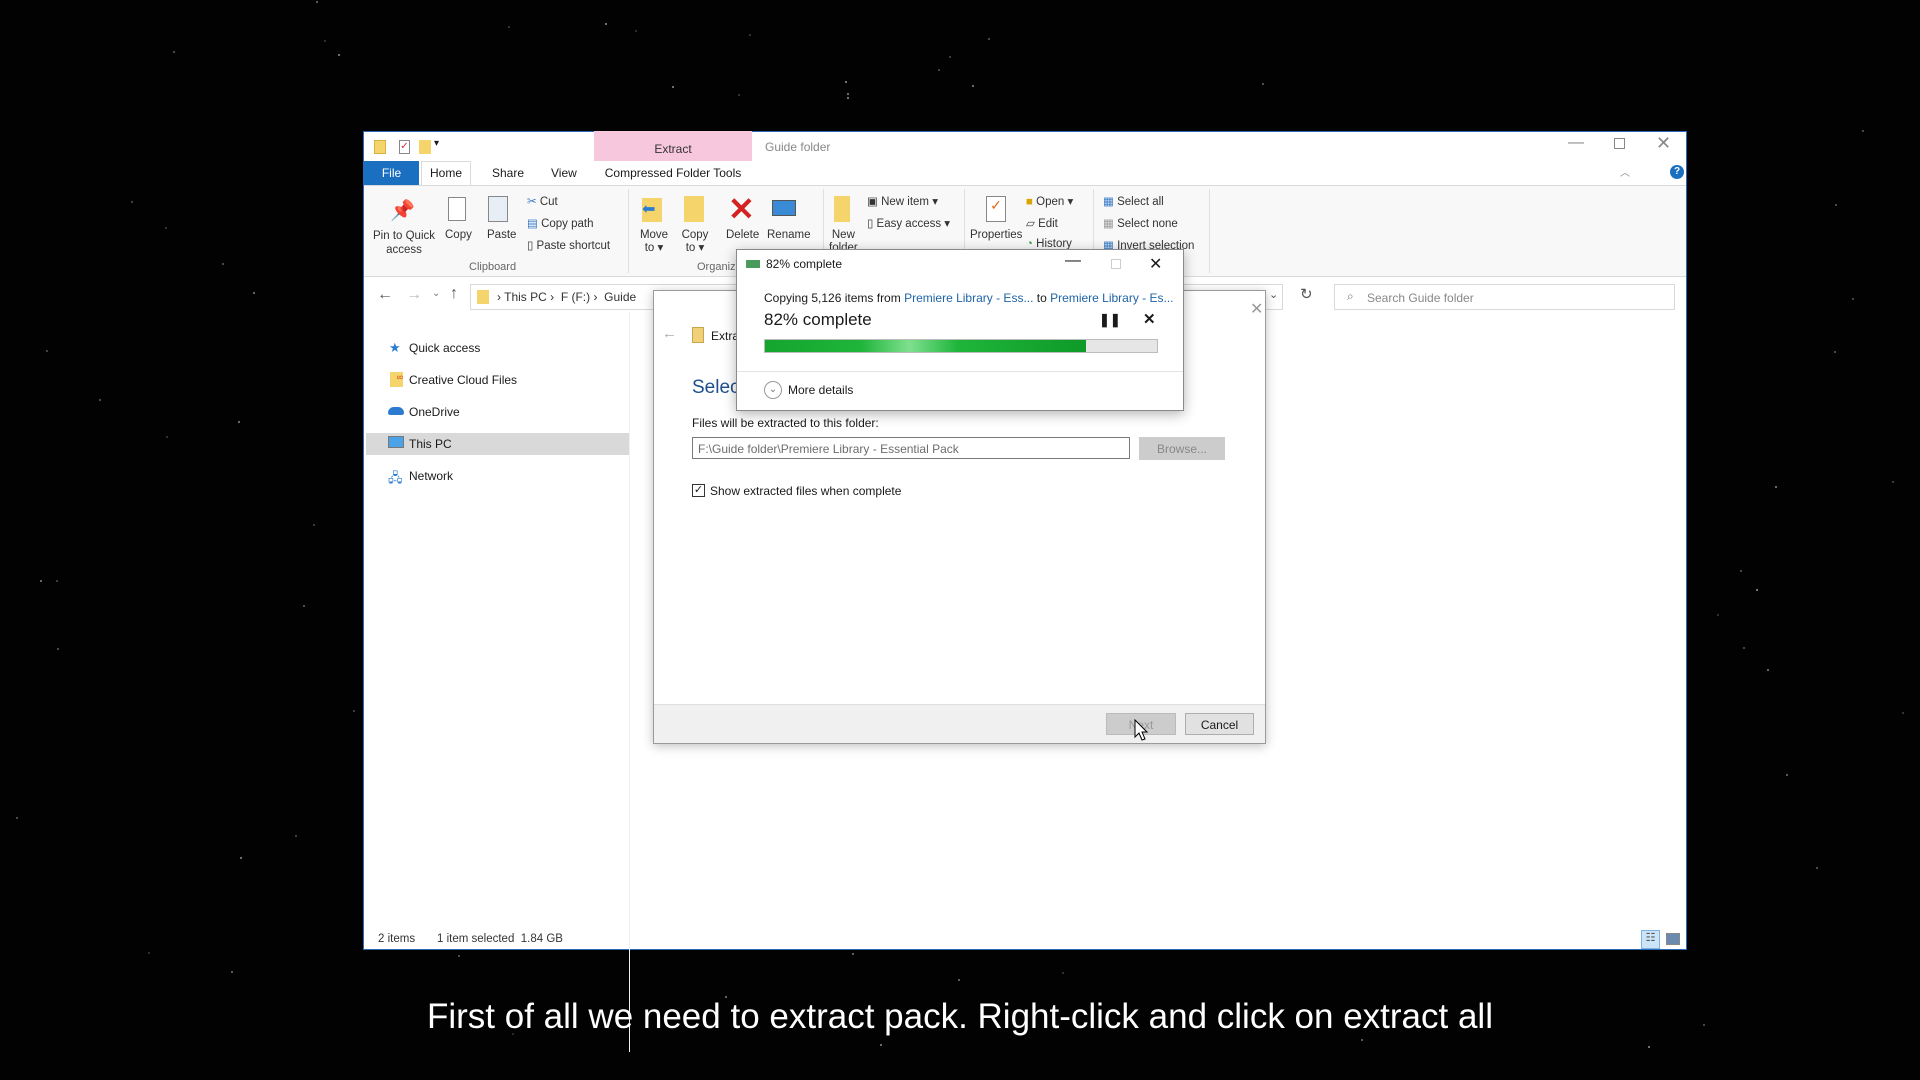 This screenshot has width=1920, height=1080. Describe the element at coordinates (788, 235) in the screenshot. I see `rename-button: Rename` at that location.